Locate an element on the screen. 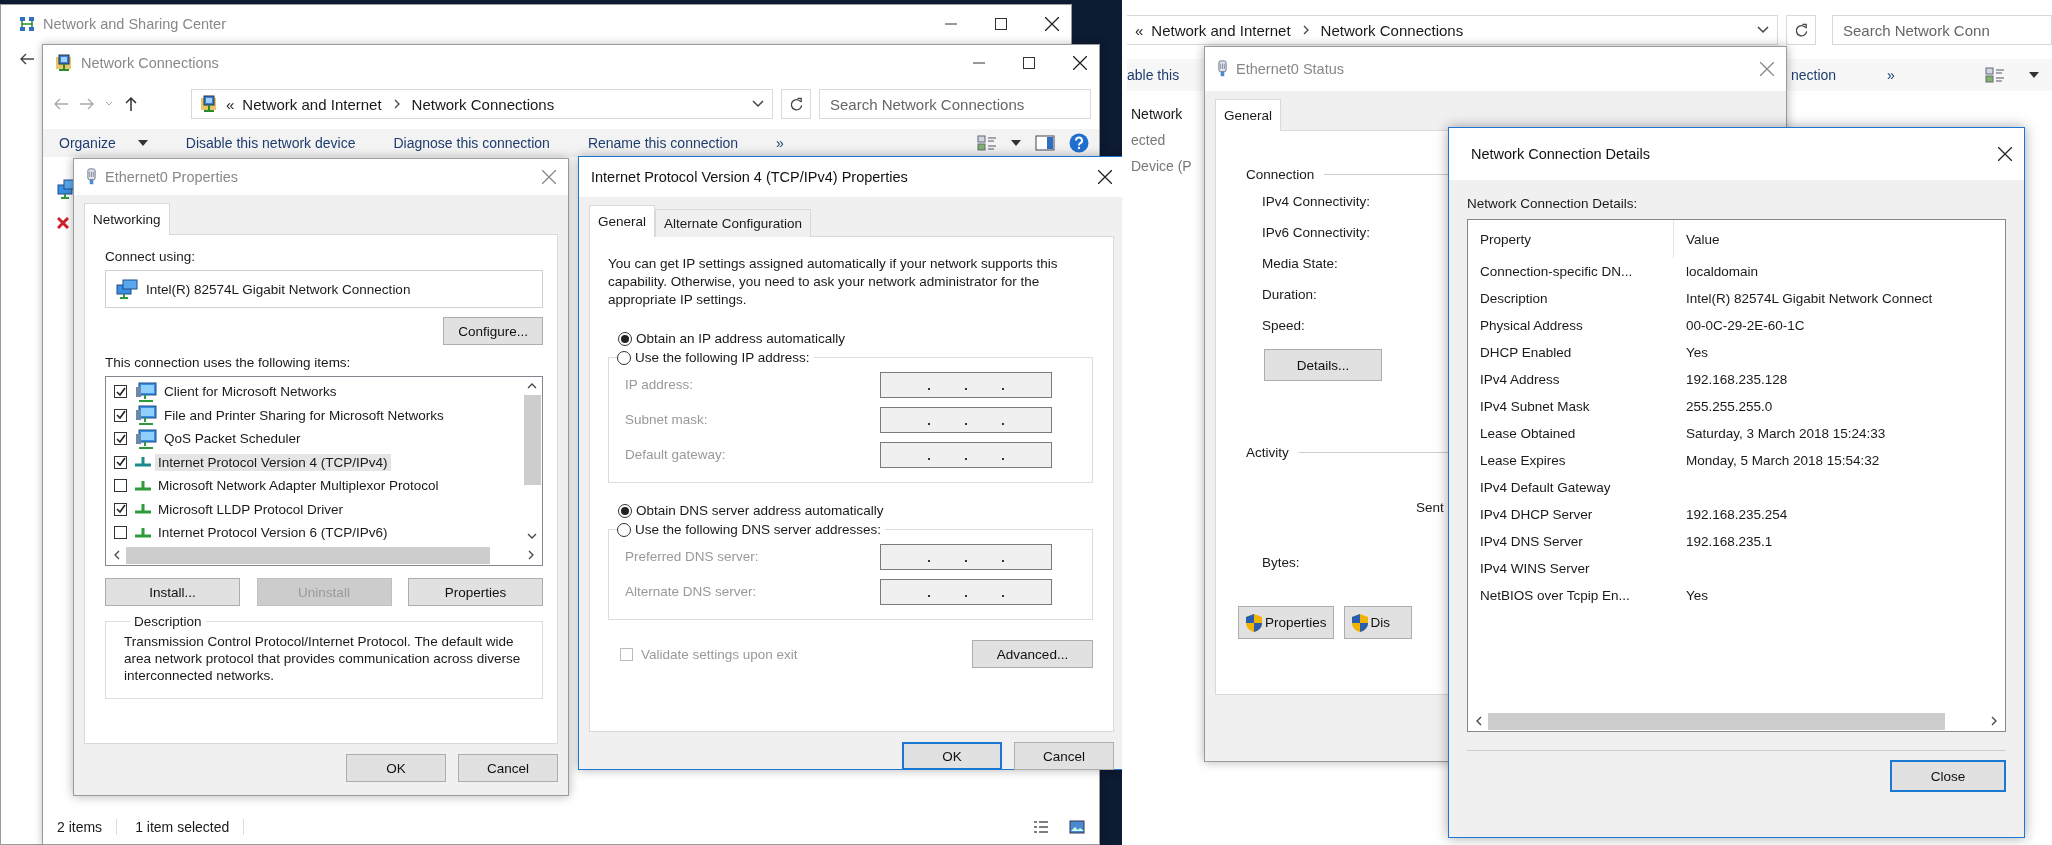 The height and width of the screenshot is (845, 2052). network-icon is located at coordinates (27, 24).